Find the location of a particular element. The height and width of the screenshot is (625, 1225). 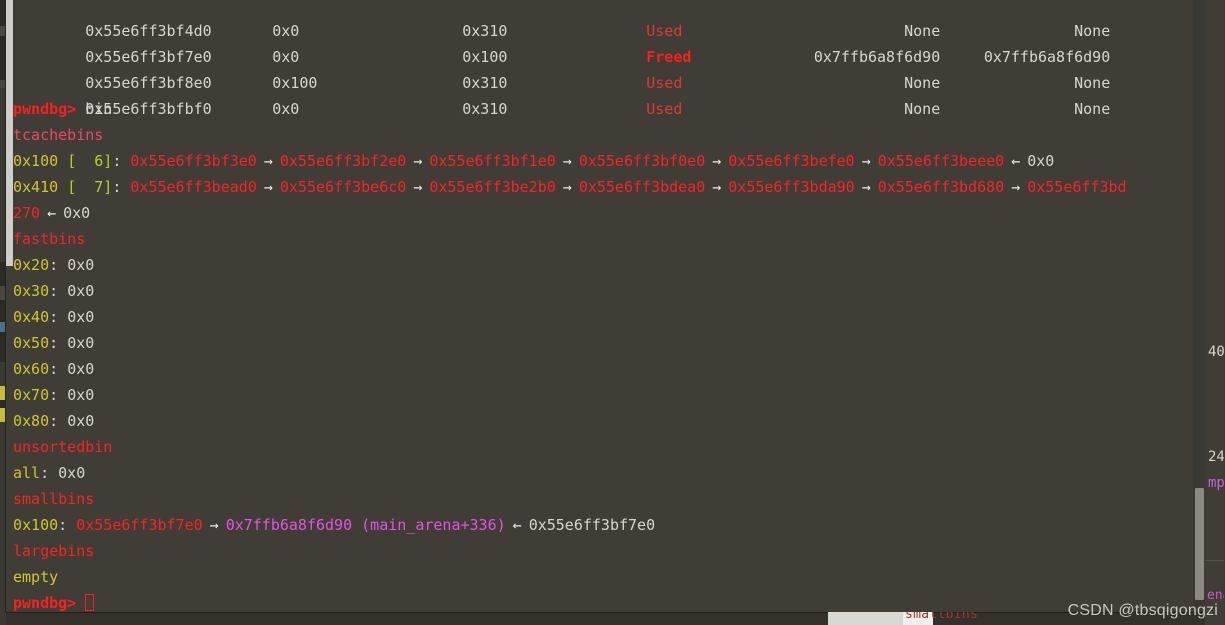

tcache-count: [ 7] is located at coordinates (90, 187).